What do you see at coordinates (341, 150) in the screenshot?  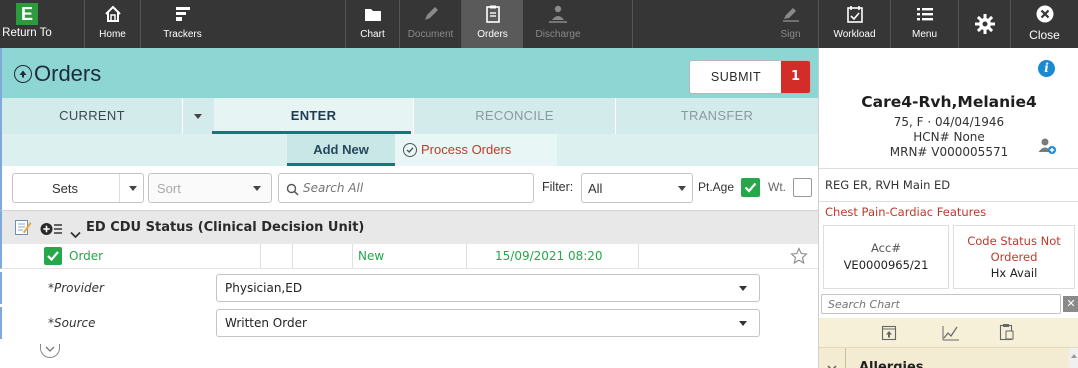 I see `subtab-add-new: Add New` at bounding box center [341, 150].